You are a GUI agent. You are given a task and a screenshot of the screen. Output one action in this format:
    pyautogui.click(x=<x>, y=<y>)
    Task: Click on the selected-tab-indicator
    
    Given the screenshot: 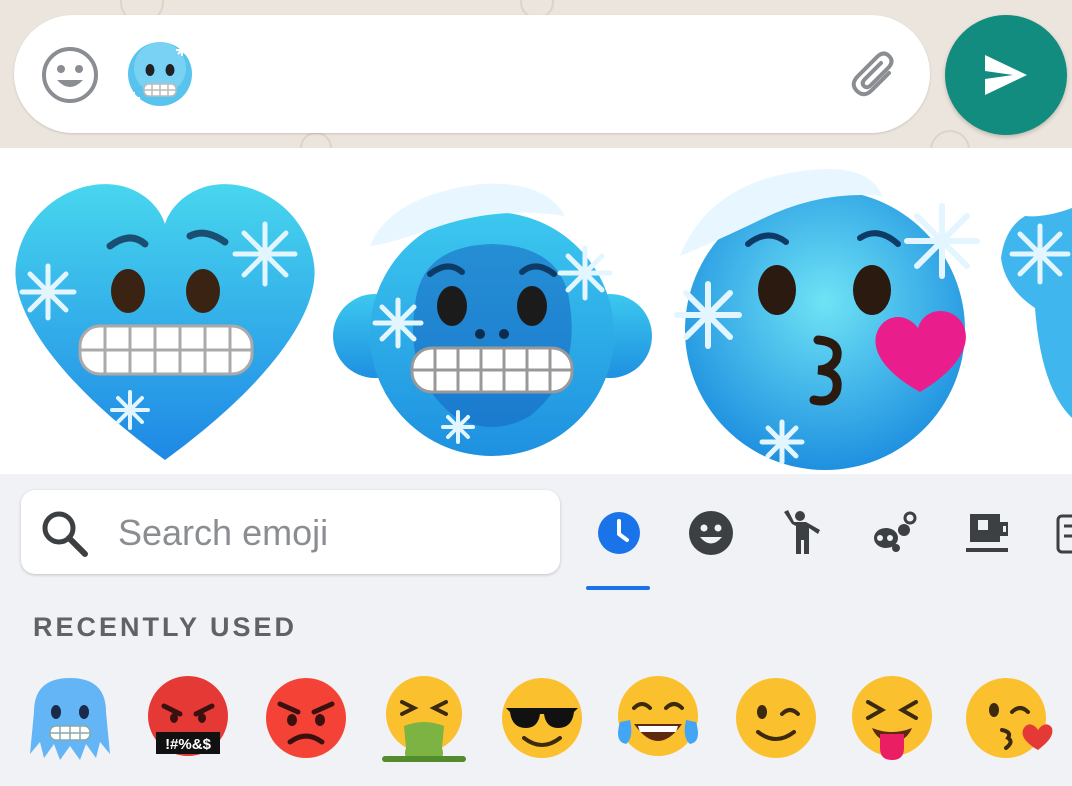 What is the action you would take?
    pyautogui.click(x=618, y=588)
    